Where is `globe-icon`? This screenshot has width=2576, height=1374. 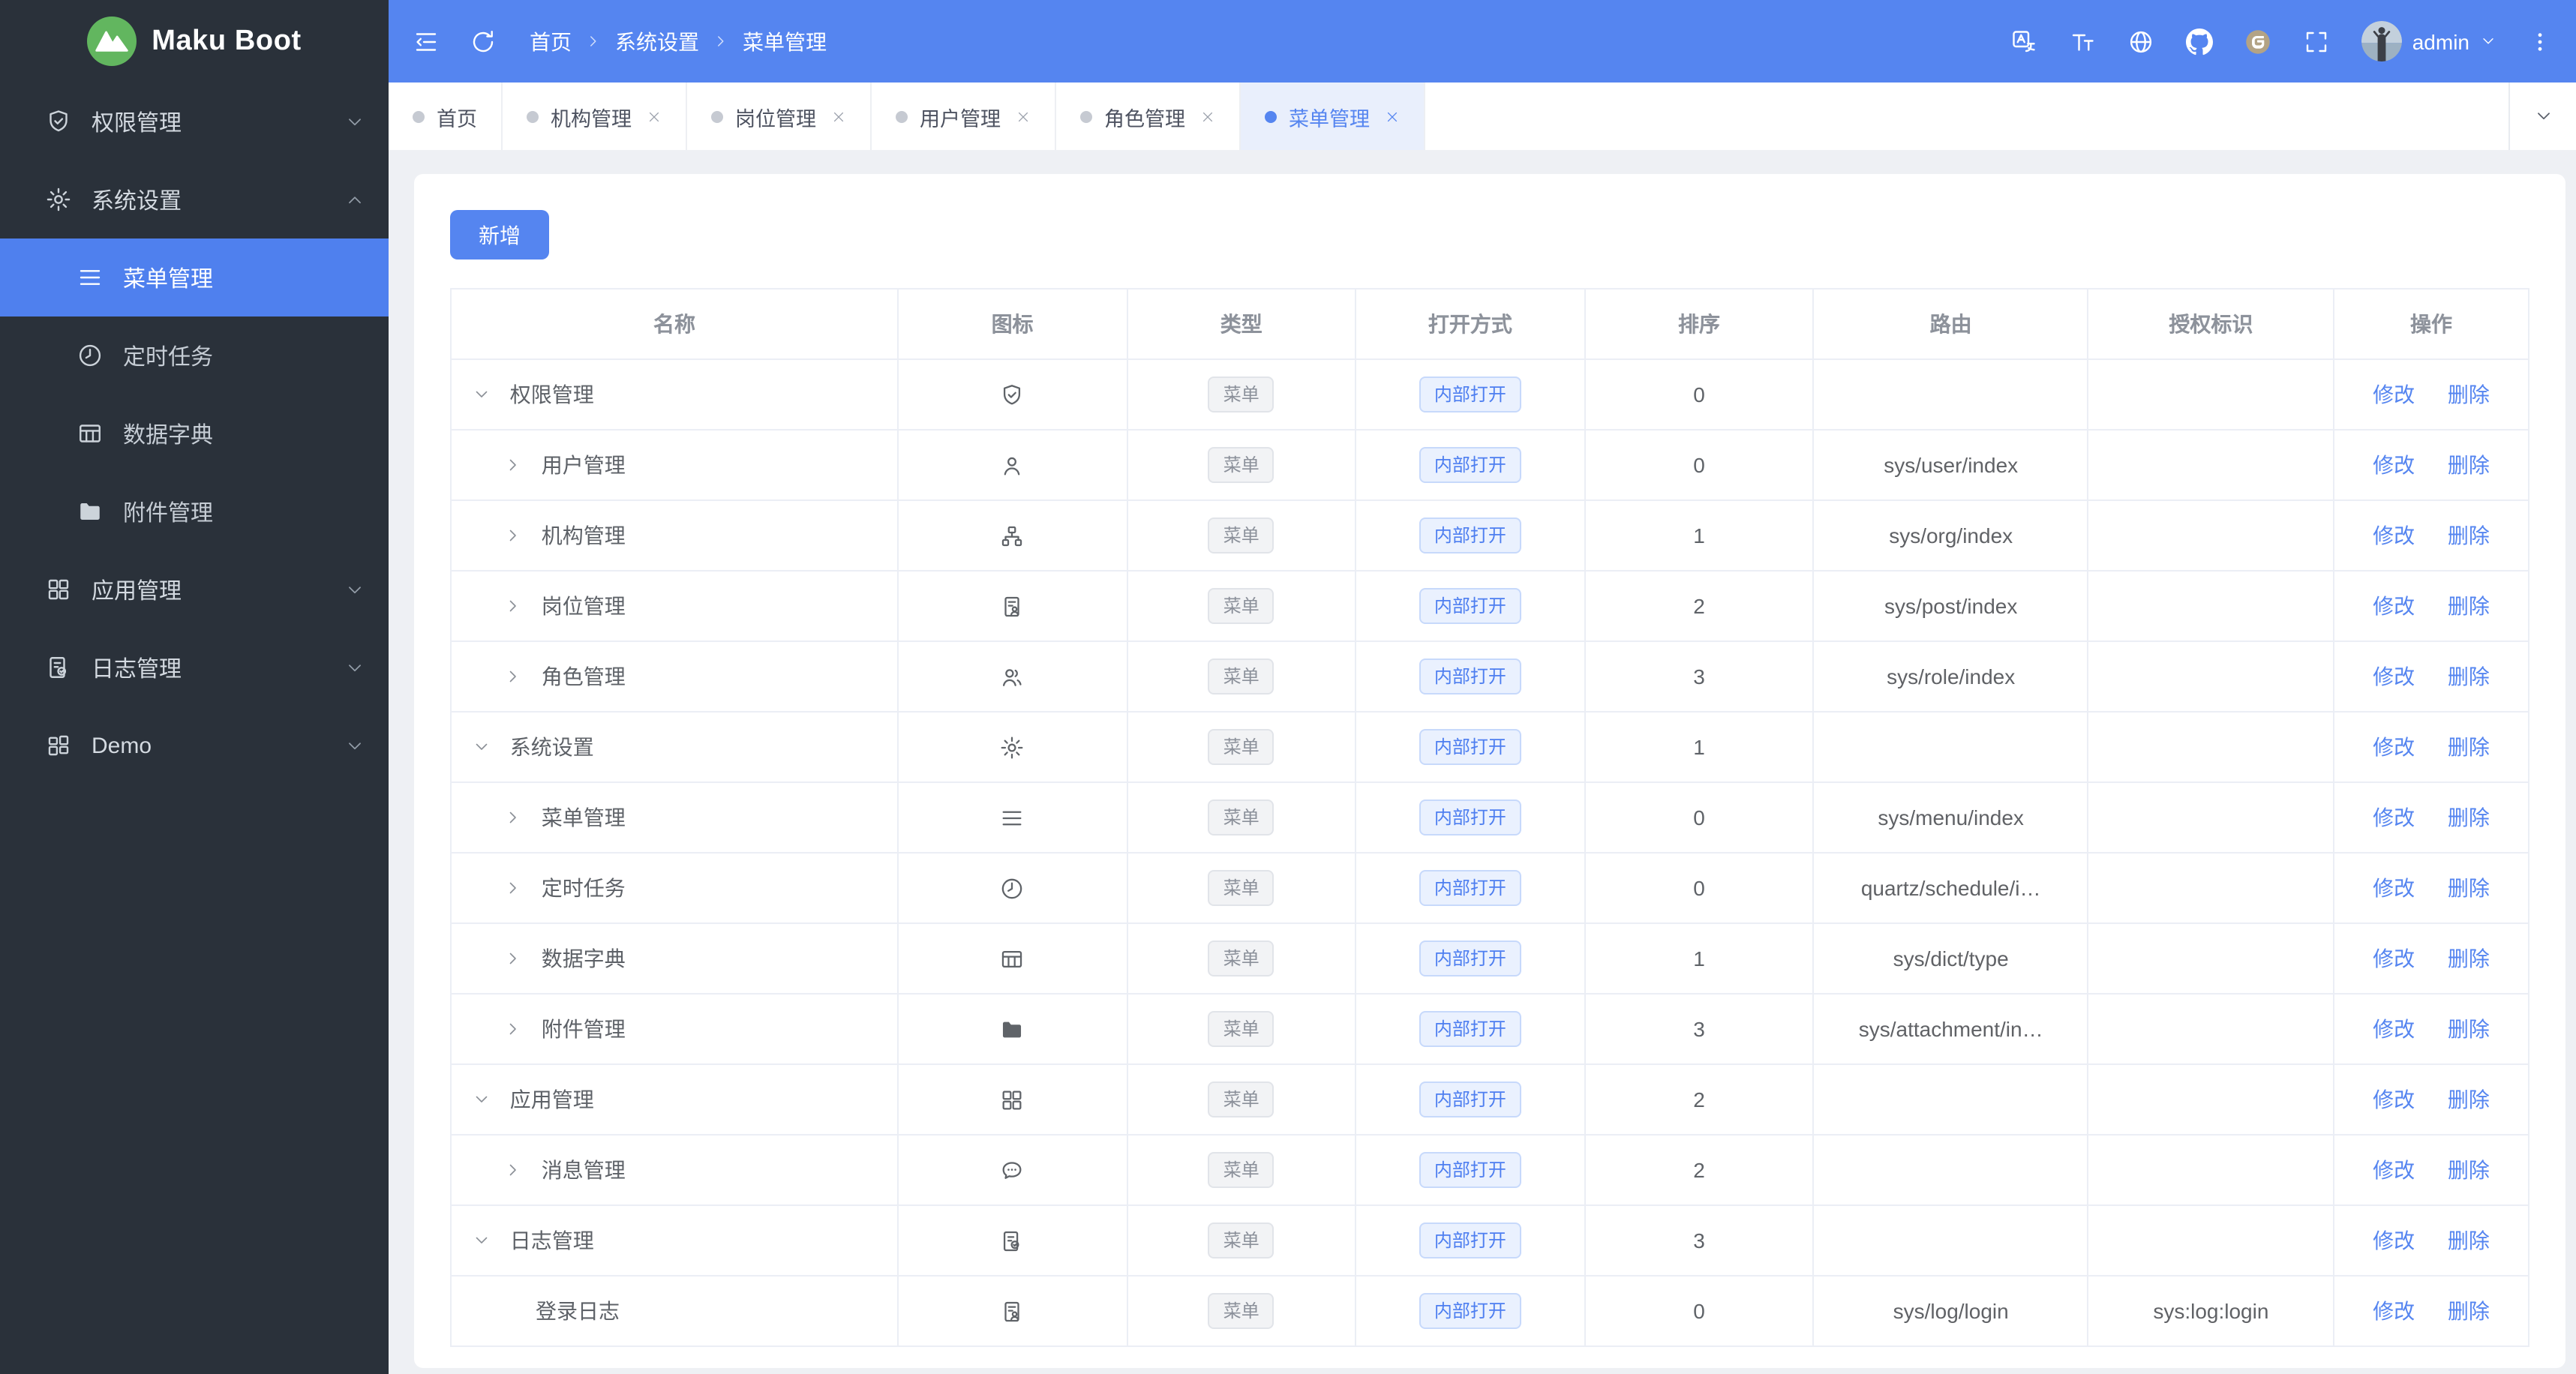 globe-icon is located at coordinates (2140, 41).